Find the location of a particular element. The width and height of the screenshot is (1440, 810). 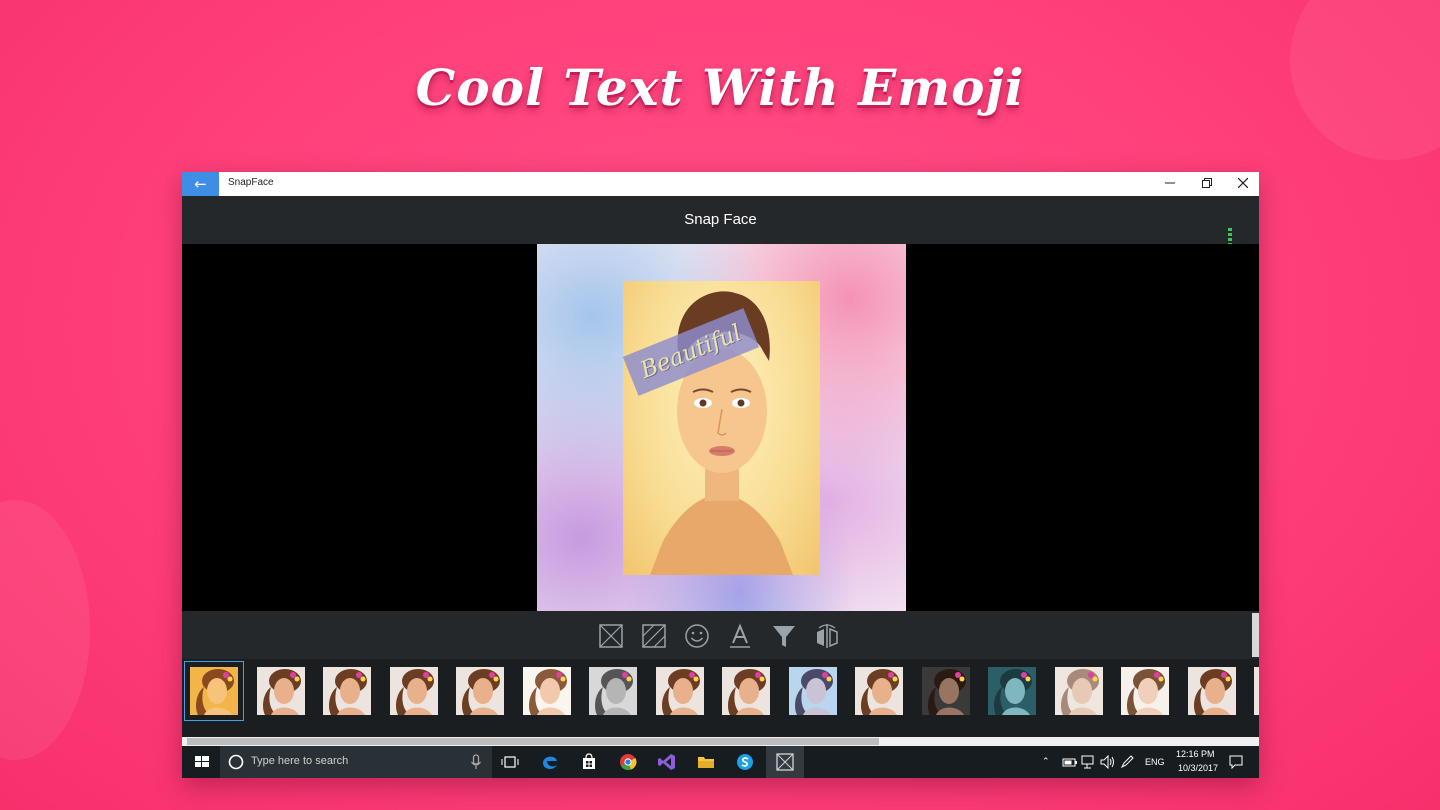

background-splash is located at coordinates (45, 630).